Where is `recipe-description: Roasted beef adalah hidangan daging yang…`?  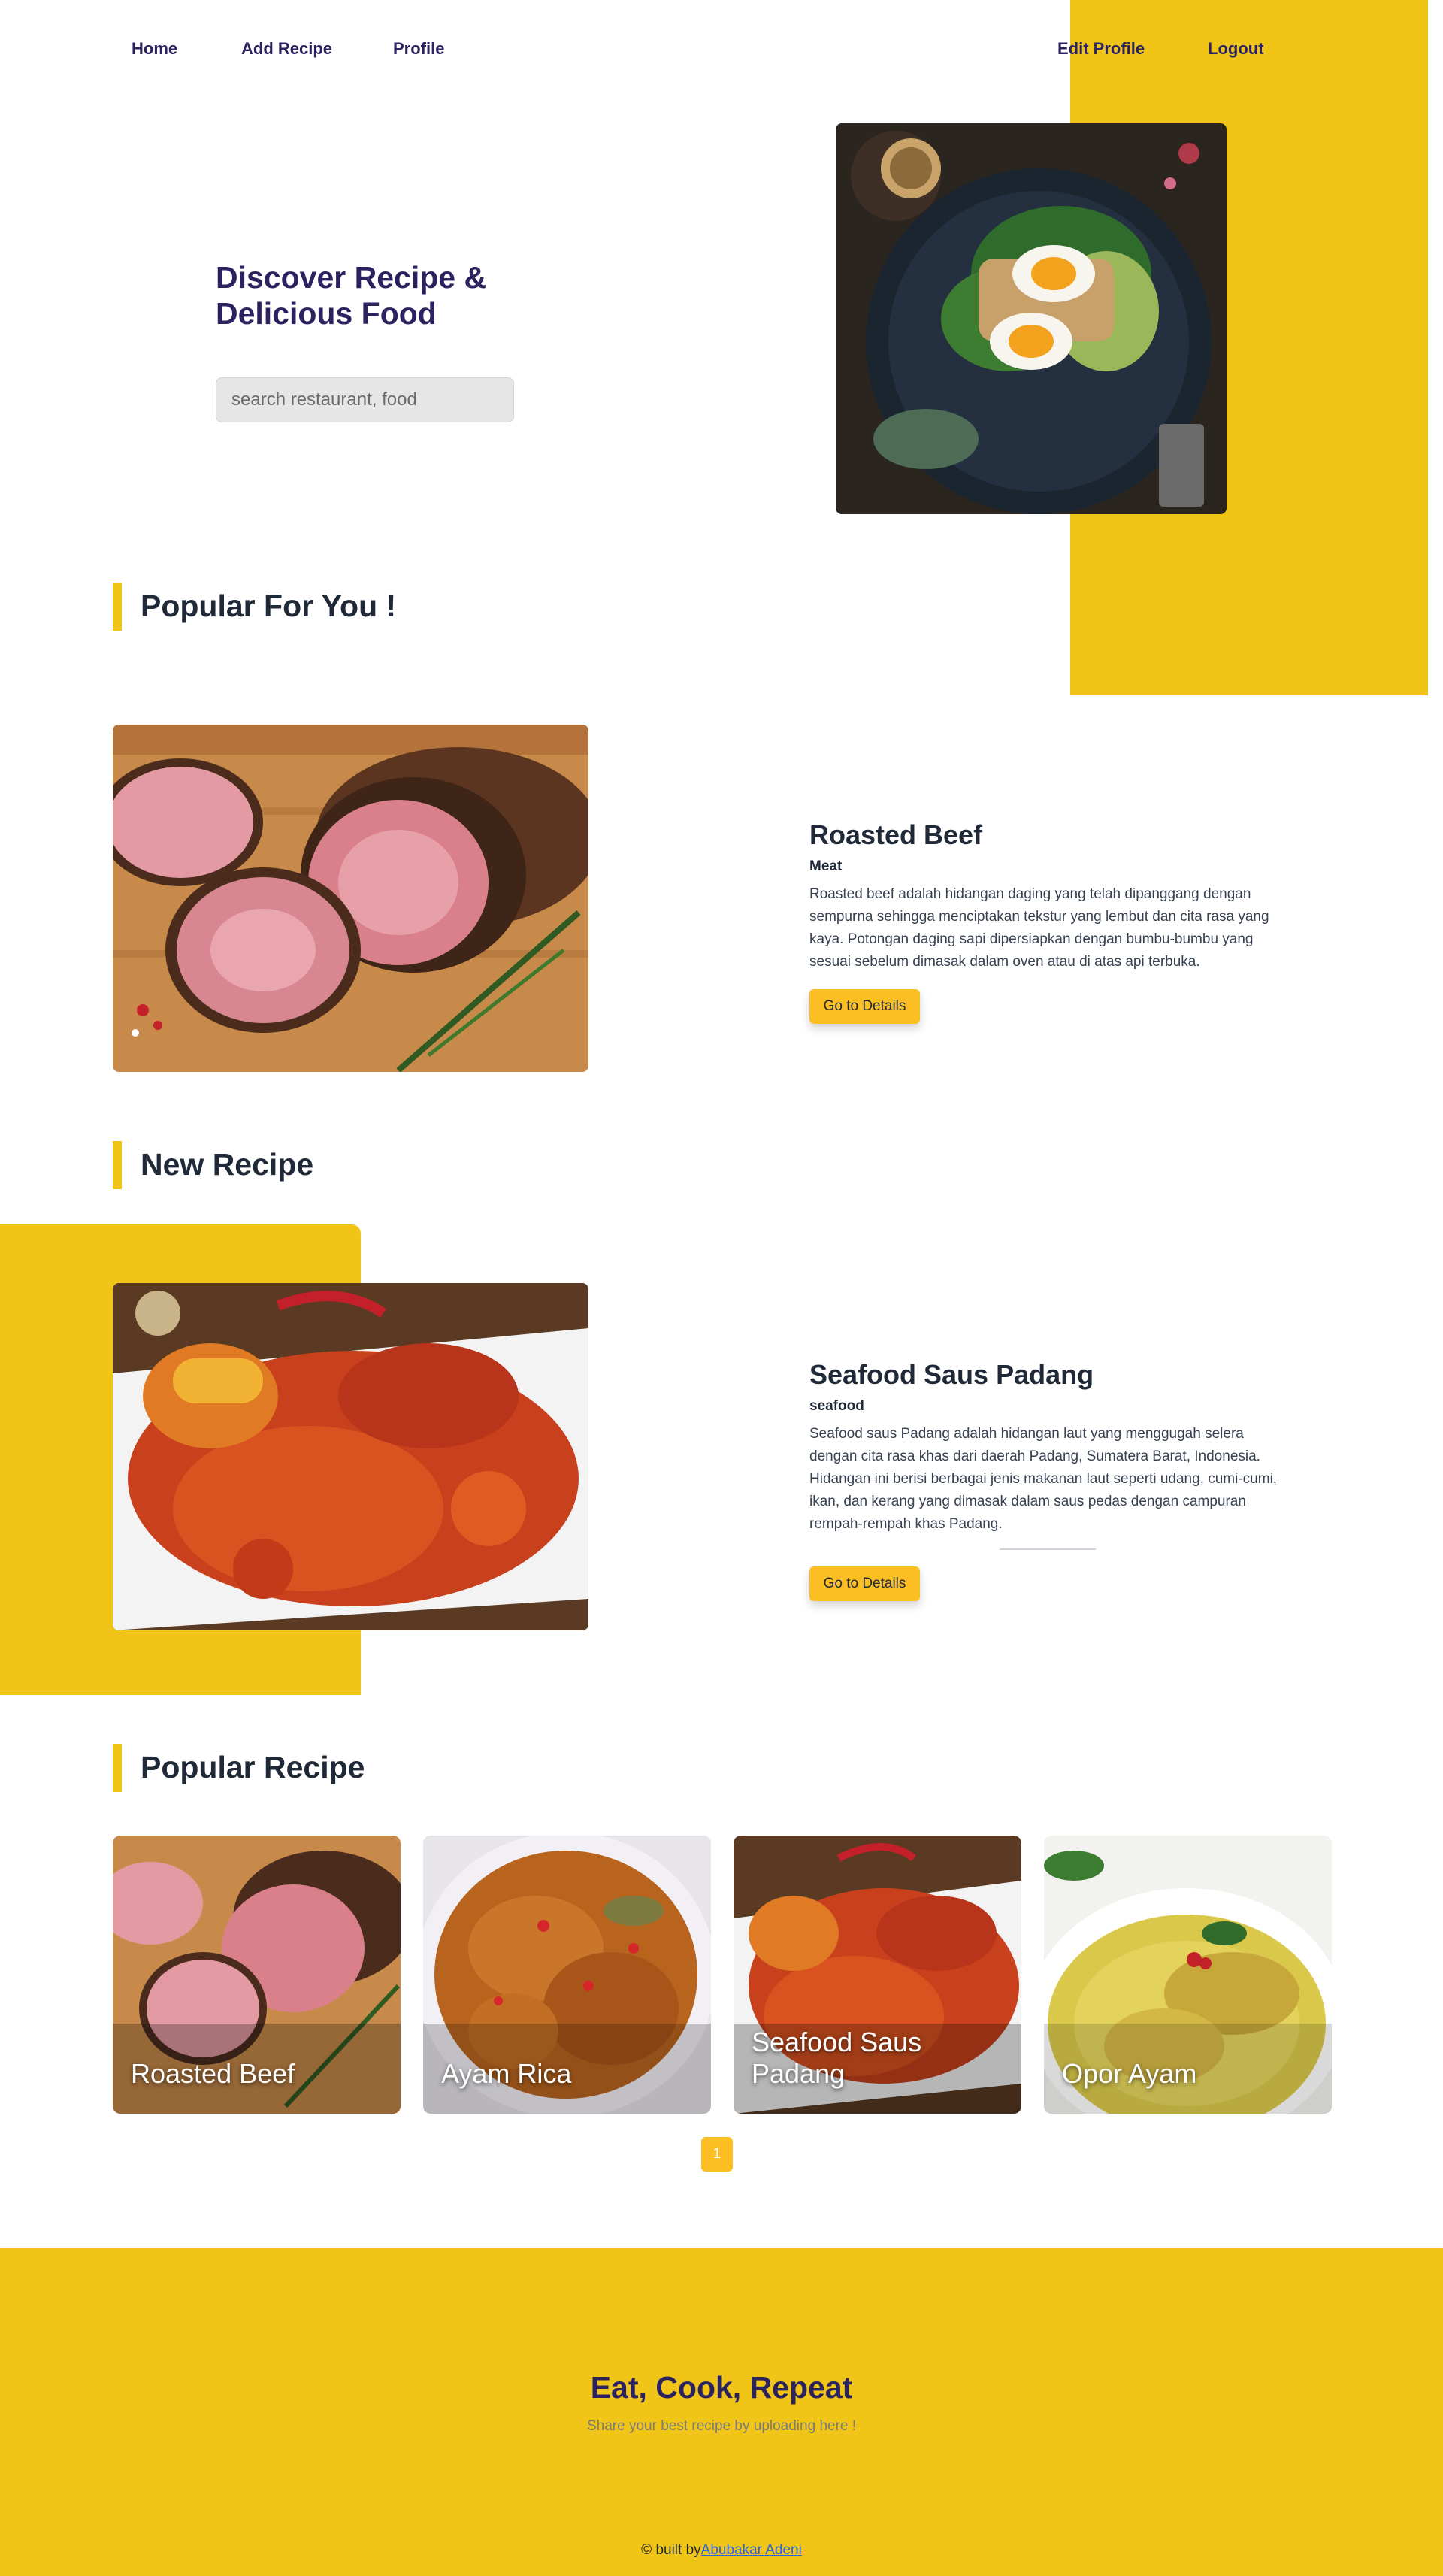
recipe-description: Roasted beef adalah hidangan daging yang… is located at coordinates (1039, 928).